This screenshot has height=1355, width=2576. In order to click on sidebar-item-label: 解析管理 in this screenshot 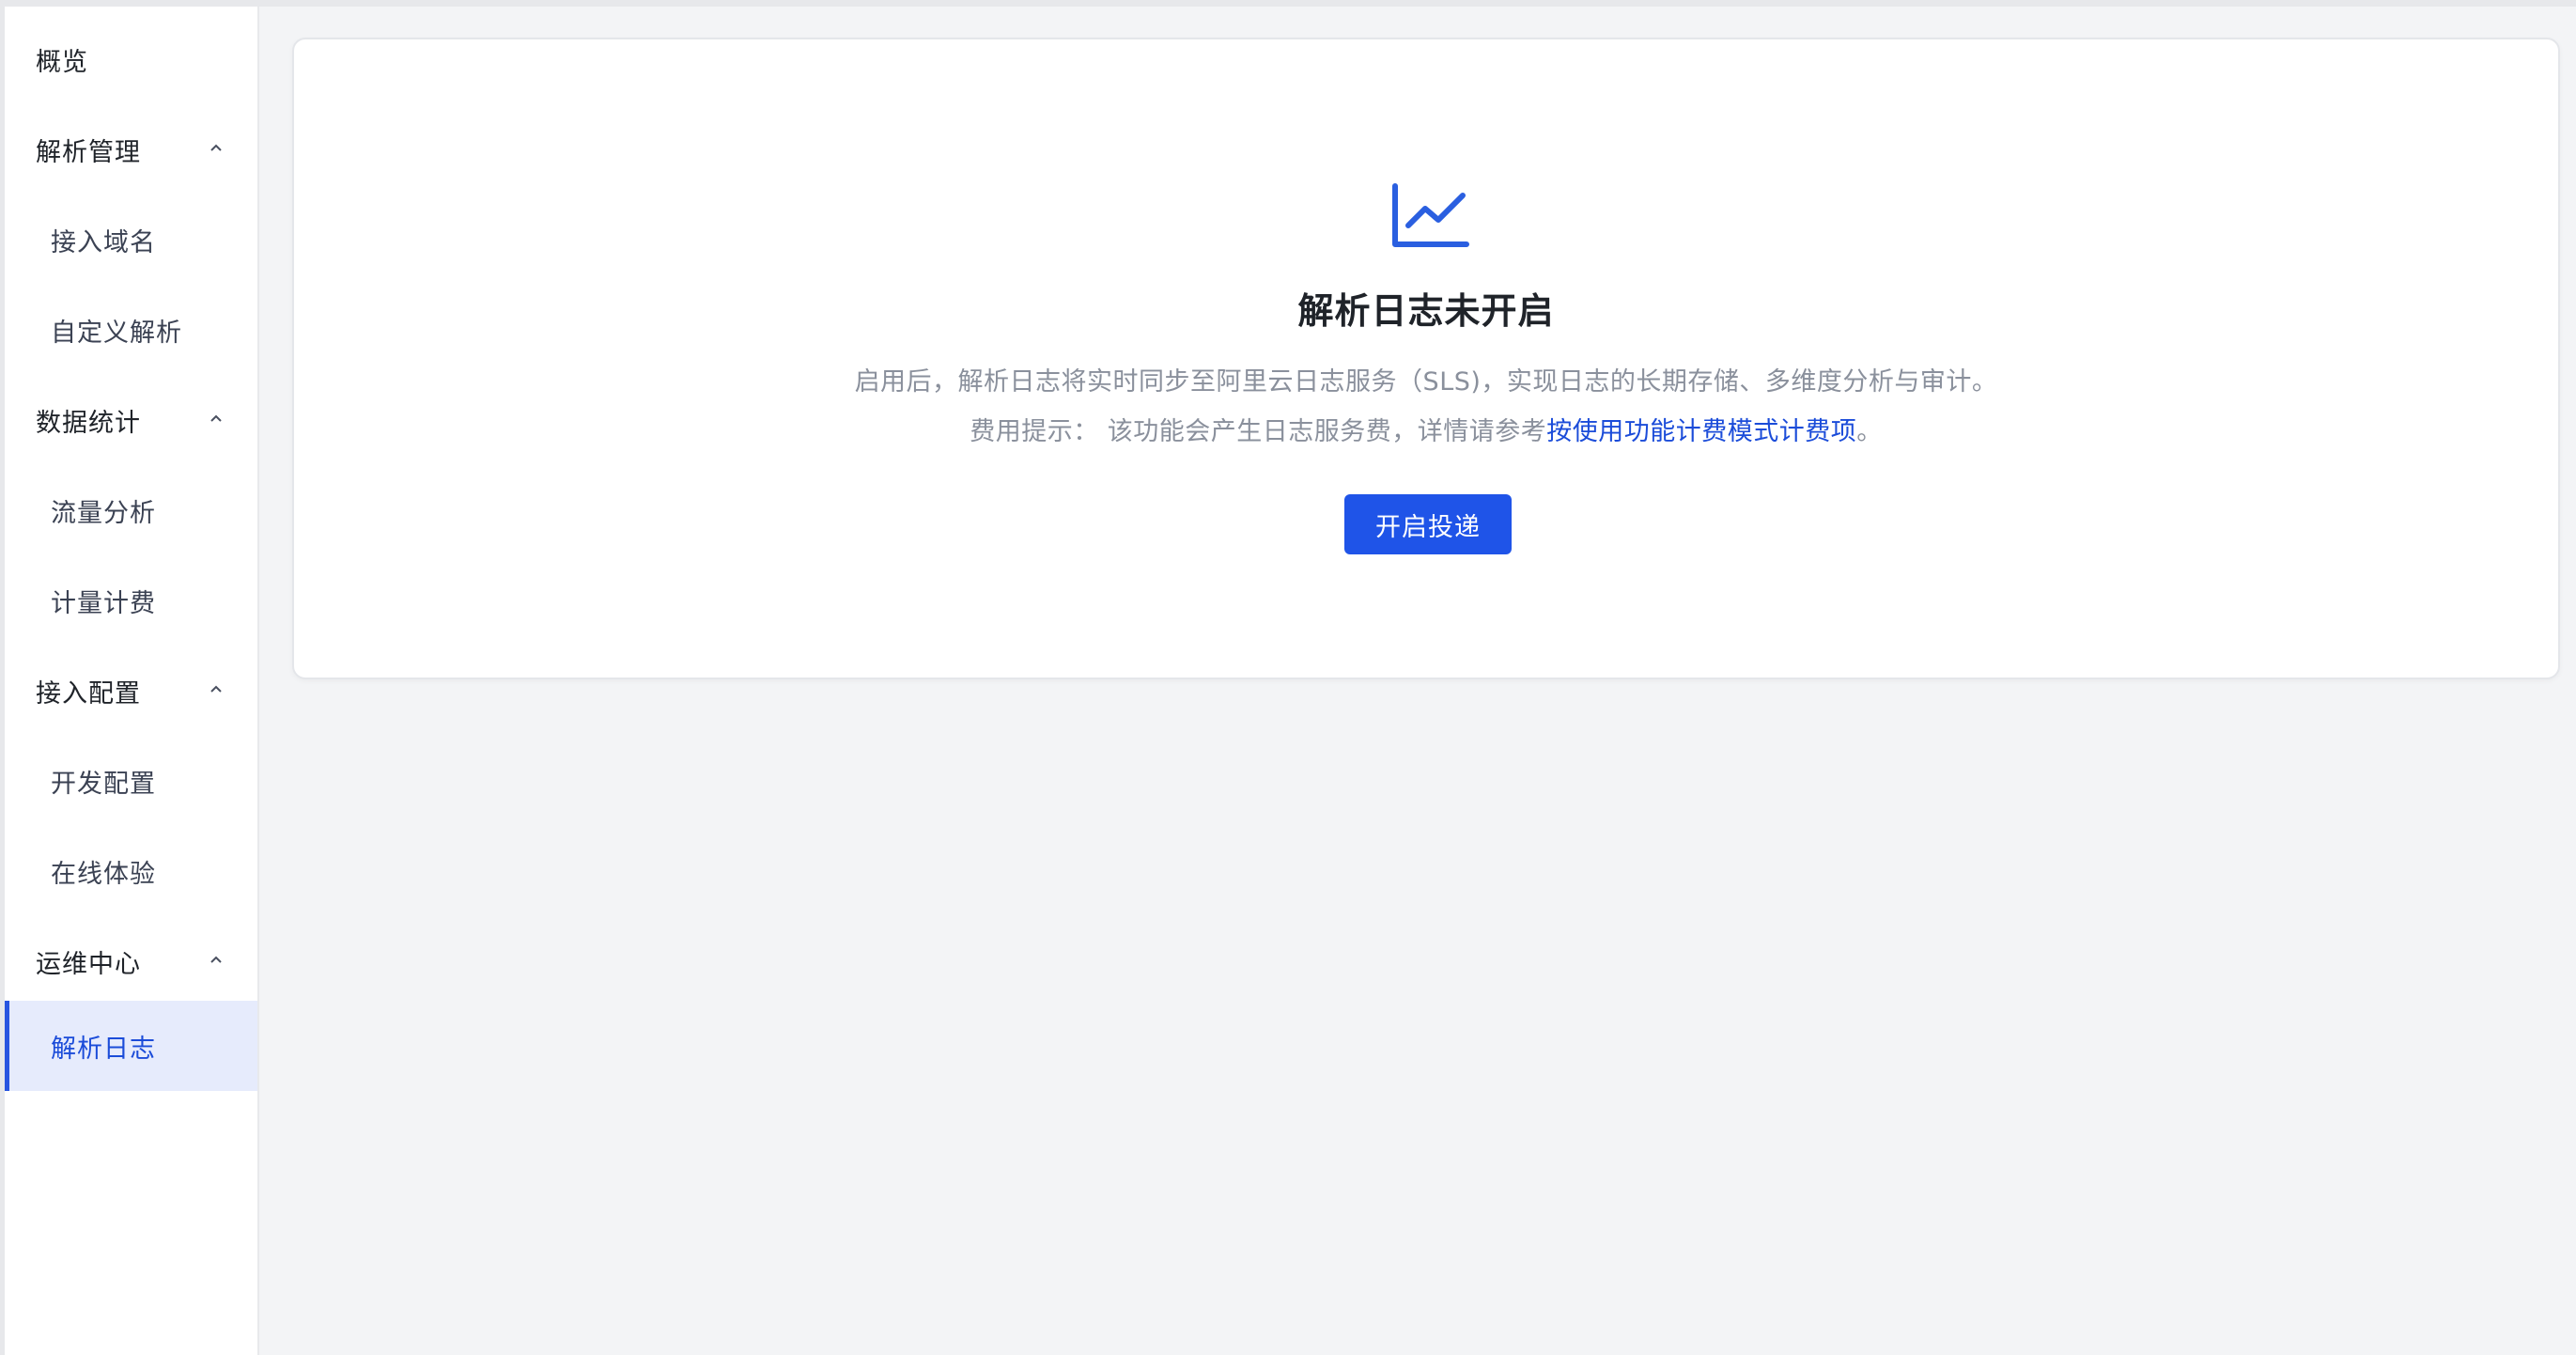, I will do `click(89, 152)`.